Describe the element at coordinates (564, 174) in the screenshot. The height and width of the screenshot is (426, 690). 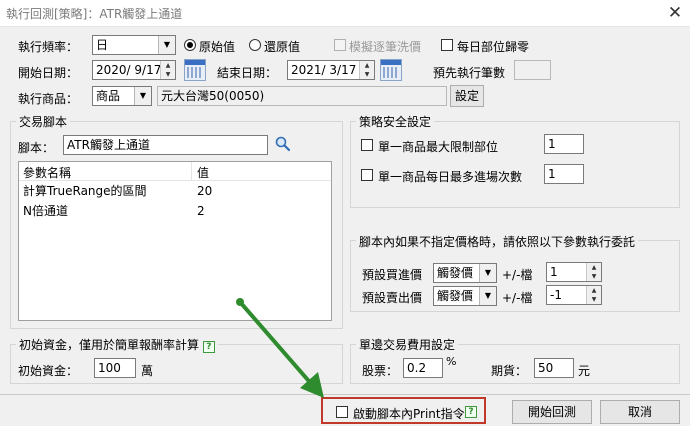
I see `max-entries-input: 1` at that location.